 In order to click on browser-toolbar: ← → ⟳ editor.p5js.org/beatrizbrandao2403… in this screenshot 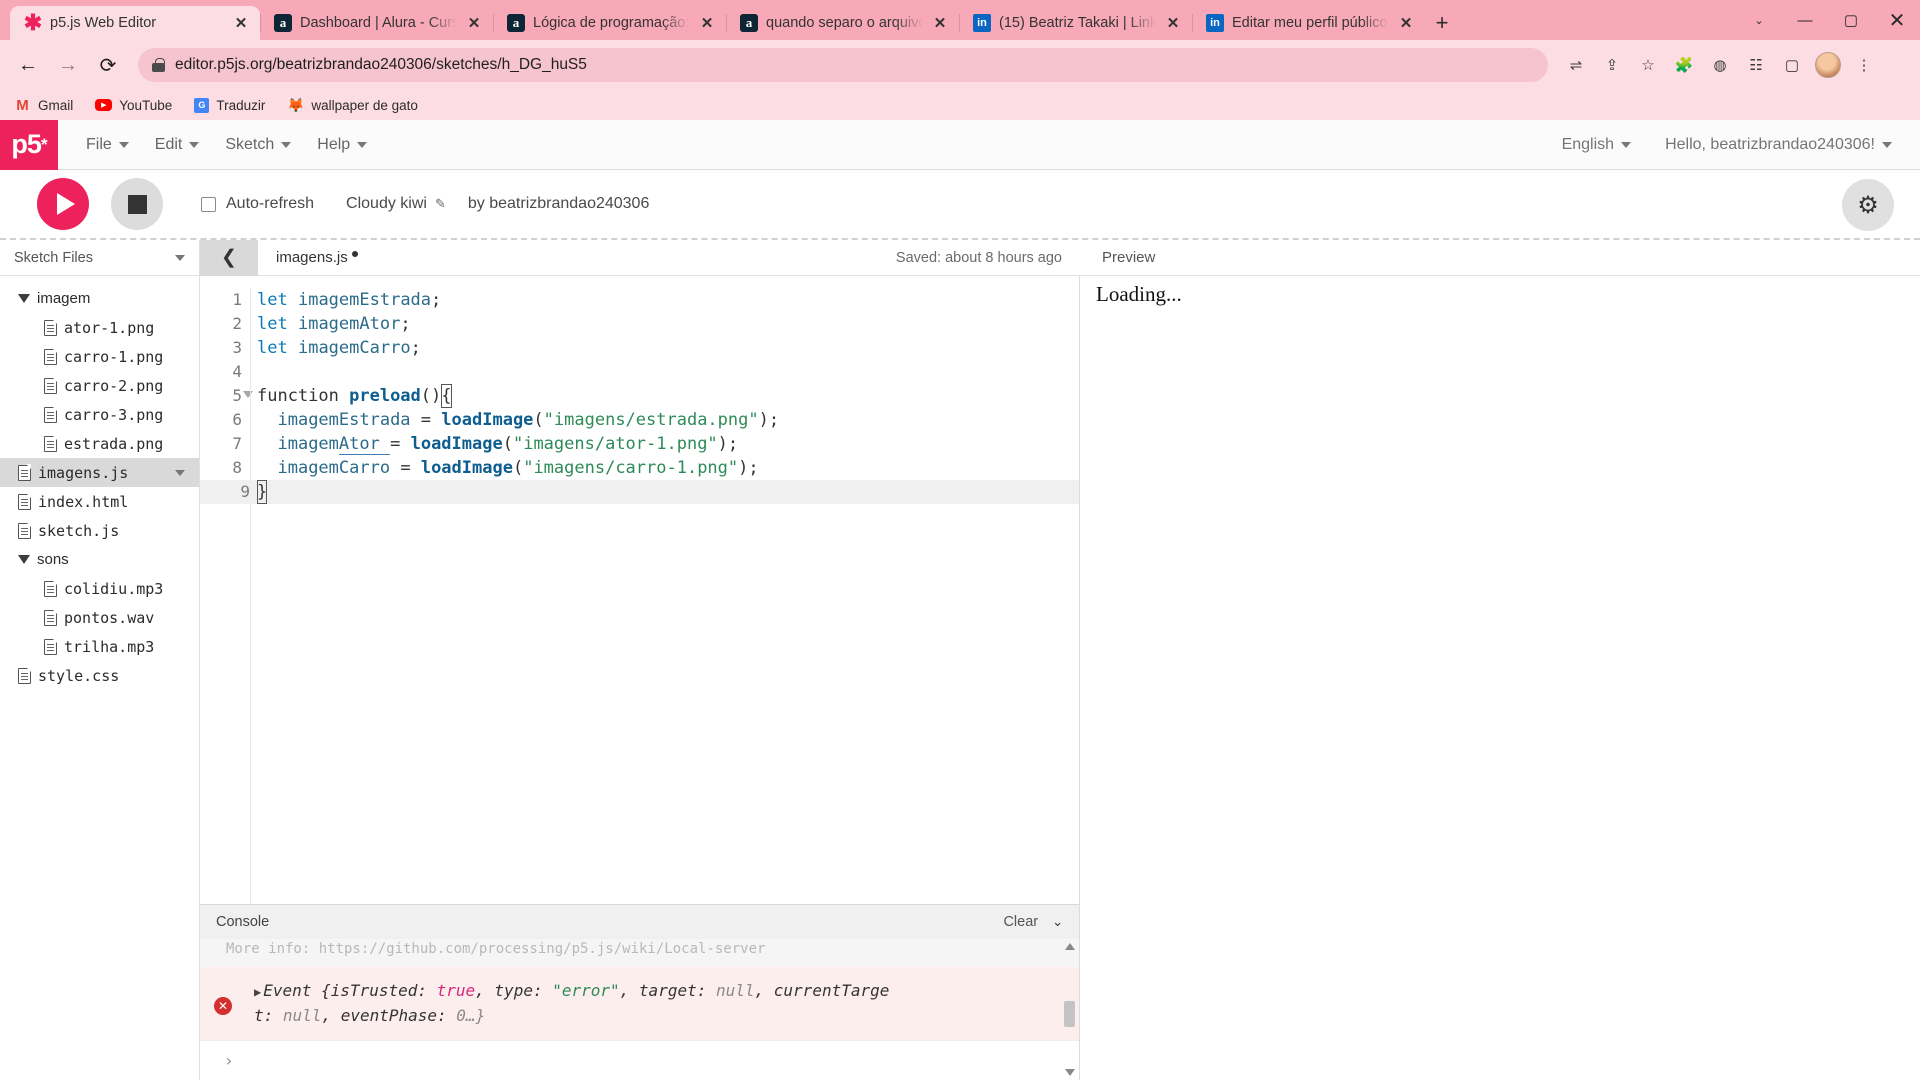, I will do `click(960, 65)`.